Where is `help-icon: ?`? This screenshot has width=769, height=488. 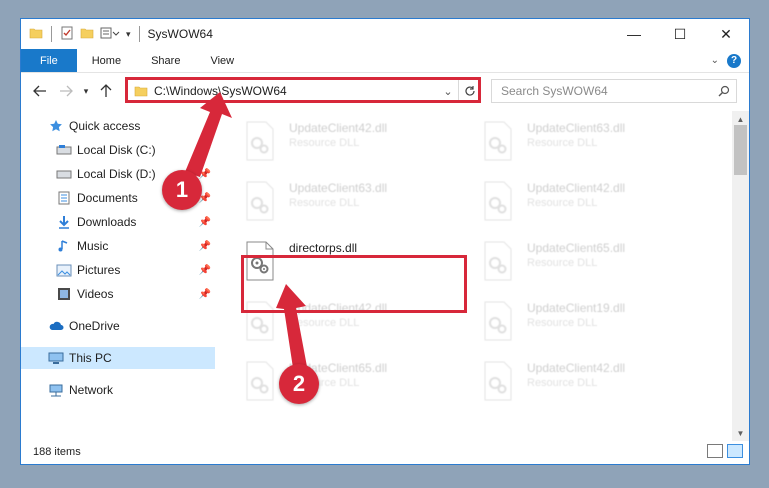
help-icon: ? is located at coordinates (734, 60).